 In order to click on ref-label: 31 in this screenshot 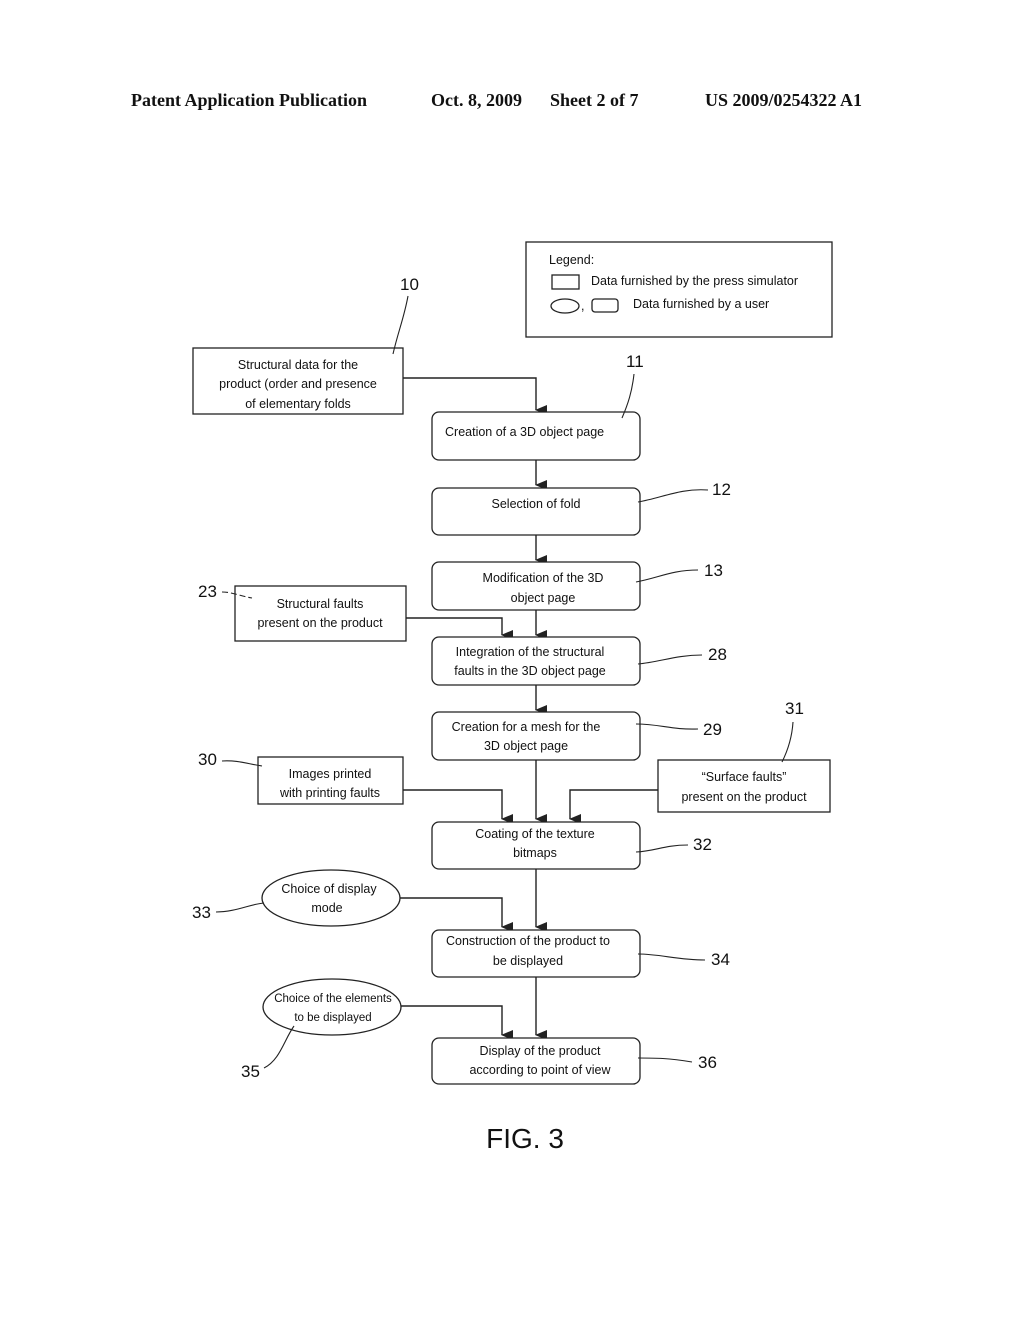, I will do `click(794, 708)`.